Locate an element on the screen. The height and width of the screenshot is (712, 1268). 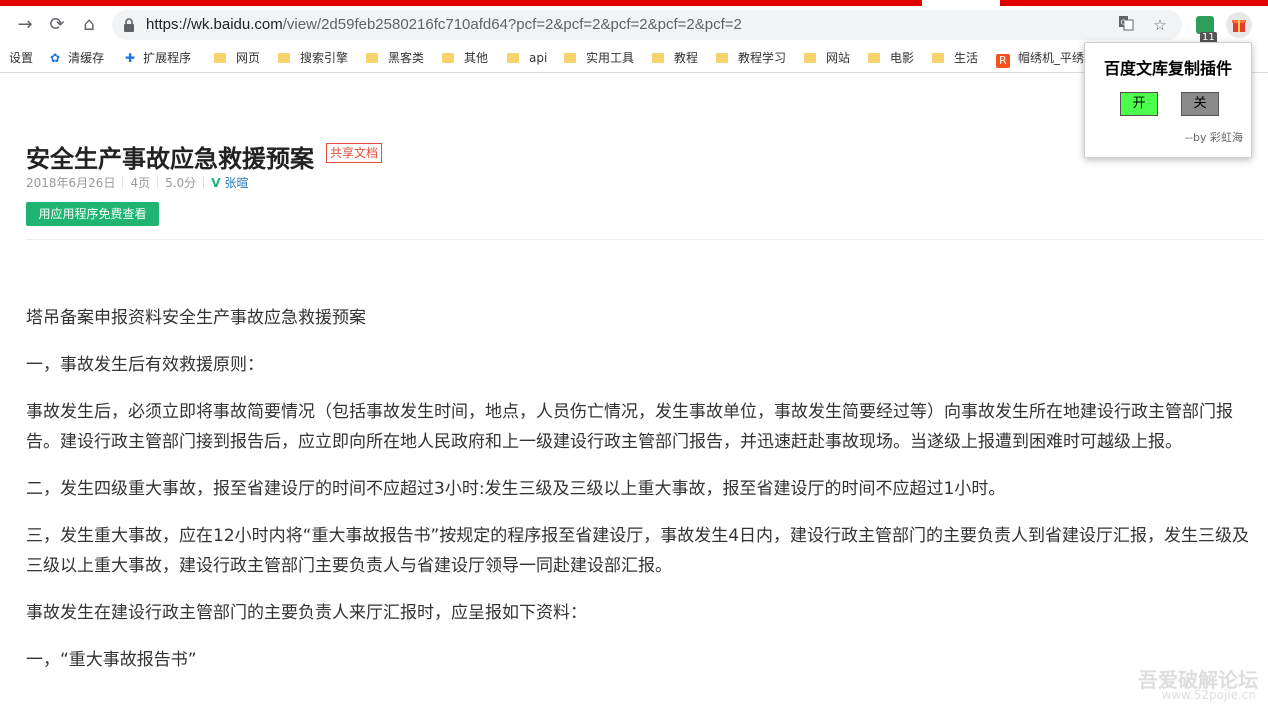
svg-text: G is located at coordinates (1123, 23).